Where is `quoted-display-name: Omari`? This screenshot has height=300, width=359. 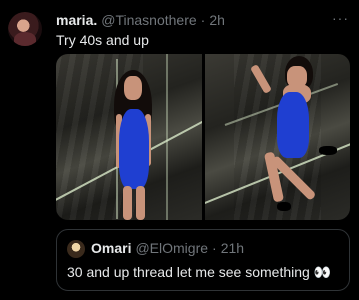 quoted-display-name: Omari is located at coordinates (111, 248).